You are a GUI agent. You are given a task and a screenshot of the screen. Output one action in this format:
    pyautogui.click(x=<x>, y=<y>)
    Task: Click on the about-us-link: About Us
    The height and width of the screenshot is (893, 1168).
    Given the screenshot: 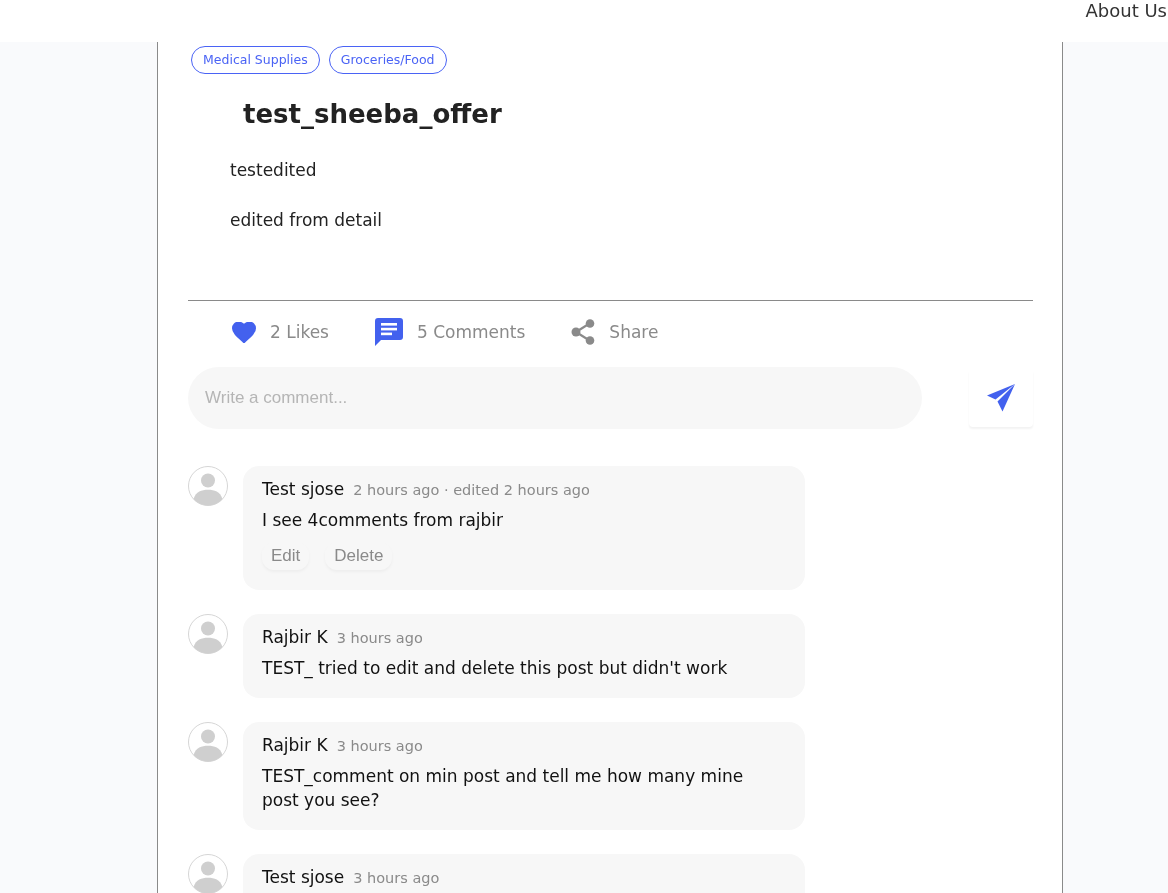 What is the action you would take?
    pyautogui.click(x=1126, y=11)
    